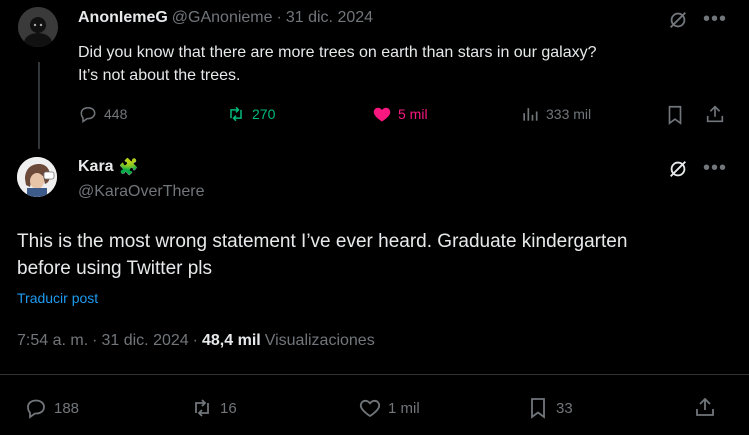 This screenshot has height=435, width=749. Describe the element at coordinates (123, 18) in the screenshot. I see `parent-display-name: AnonIemeG` at that location.